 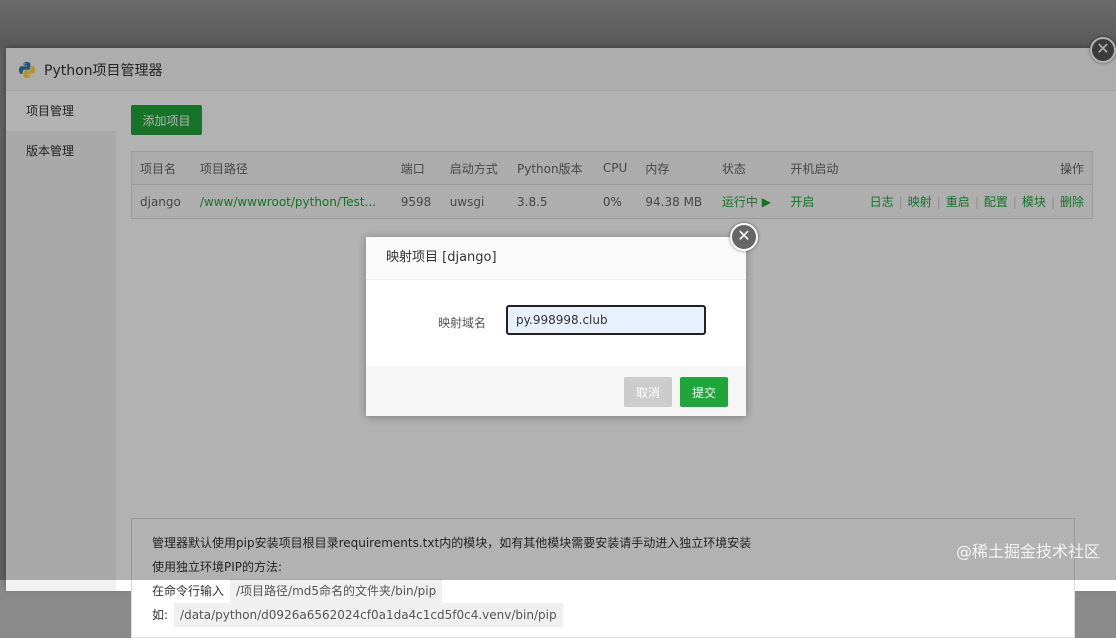 I want to click on info-line-3: 在命令行输入/项目路径/md5命名的文件夹/bin/pip, so click(x=603, y=591).